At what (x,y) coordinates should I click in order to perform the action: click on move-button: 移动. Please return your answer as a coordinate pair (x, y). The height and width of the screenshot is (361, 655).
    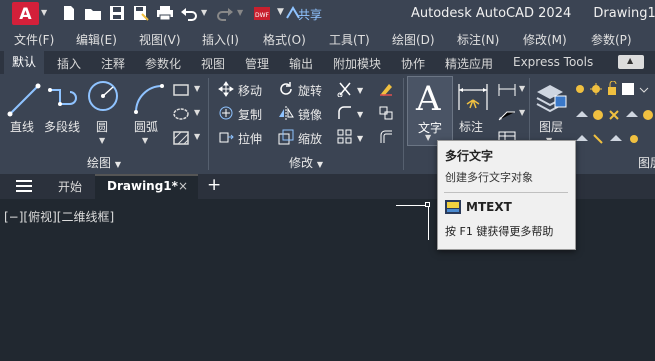
    Looking at the image, I should click on (240, 90).